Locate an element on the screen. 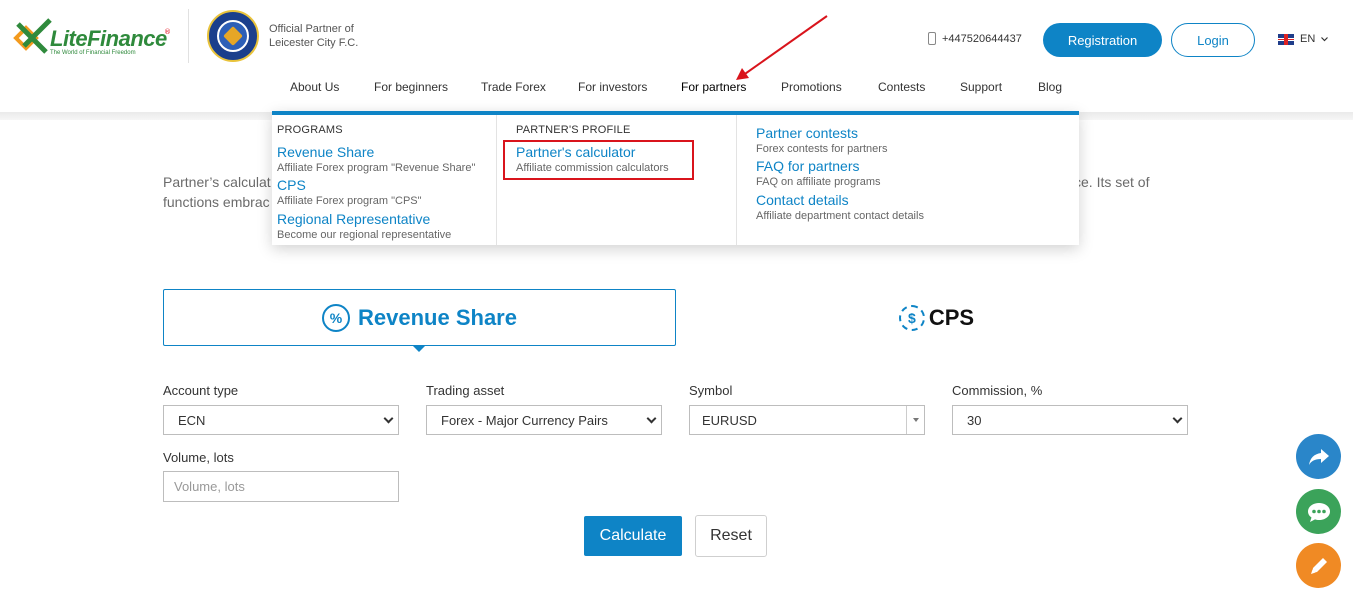 The image size is (1353, 590). phone-icon is located at coordinates (932, 38).